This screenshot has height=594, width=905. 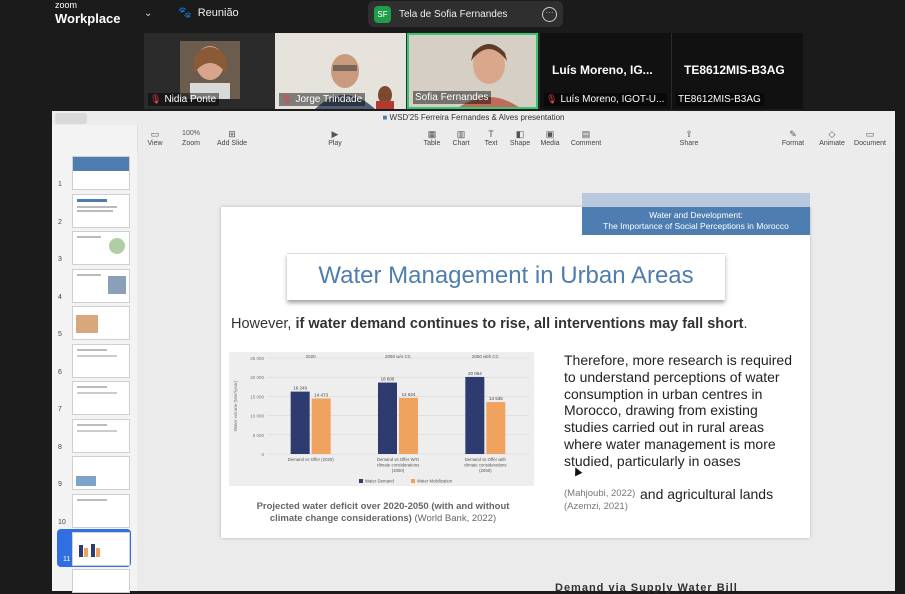 I want to click on category-label: Demand vs Offer (2020), so click(x=311, y=459).